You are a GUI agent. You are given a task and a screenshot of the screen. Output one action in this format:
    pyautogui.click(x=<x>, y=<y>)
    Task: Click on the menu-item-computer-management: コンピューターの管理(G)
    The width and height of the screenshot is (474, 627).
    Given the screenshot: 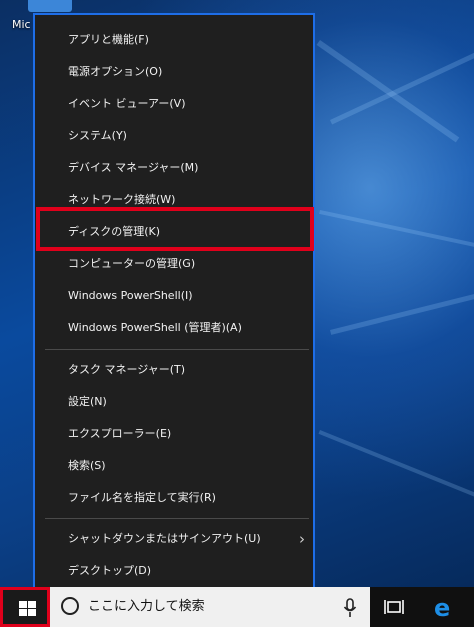 What is the action you would take?
    pyautogui.click(x=174, y=264)
    